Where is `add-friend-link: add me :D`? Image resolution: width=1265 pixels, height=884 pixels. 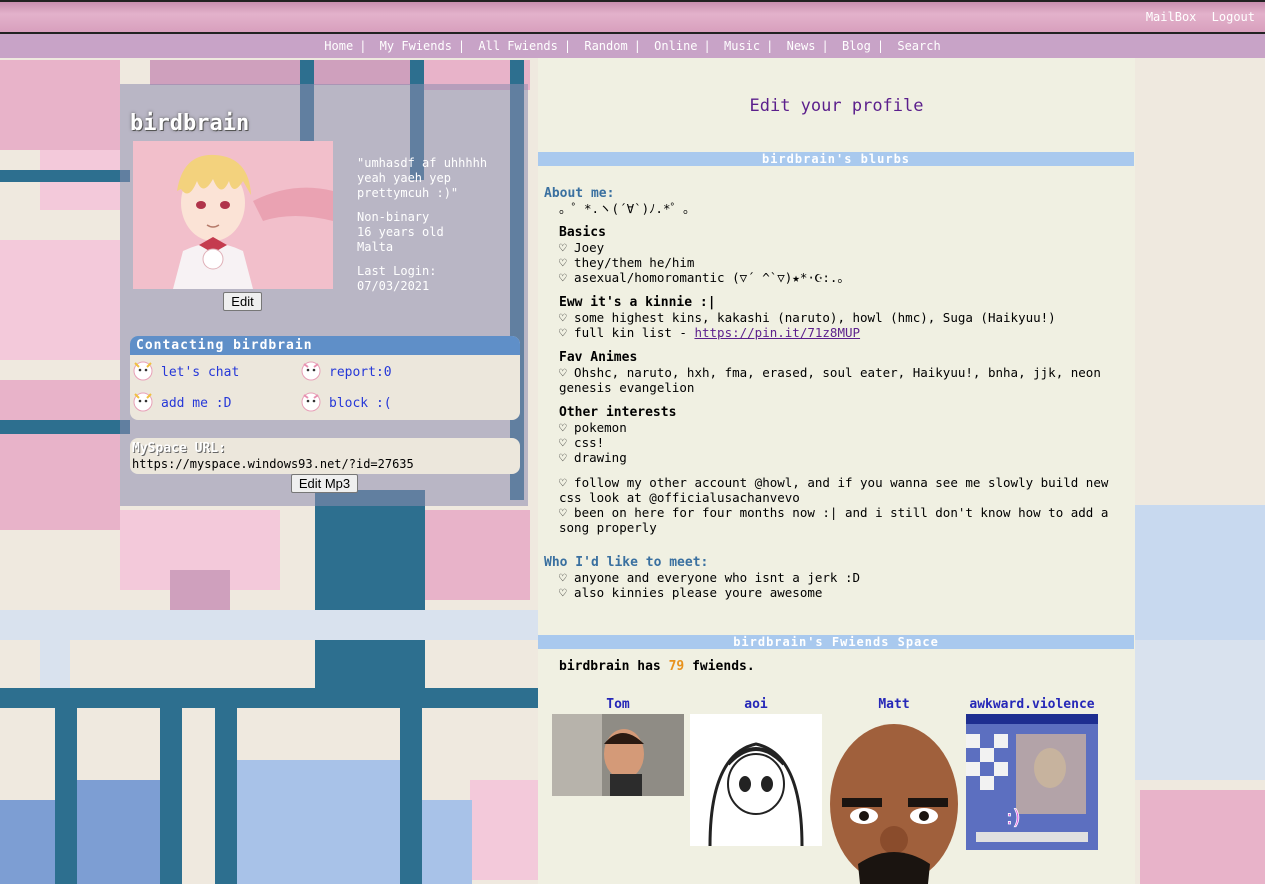
add-friend-link: add me :D is located at coordinates (182, 402).